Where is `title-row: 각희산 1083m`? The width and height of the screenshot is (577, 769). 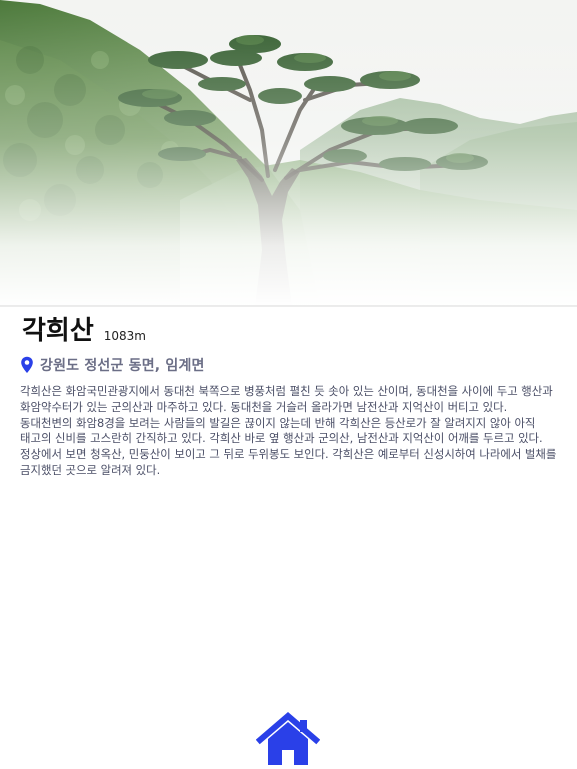 title-row: 각희산 1083m is located at coordinates (84, 331).